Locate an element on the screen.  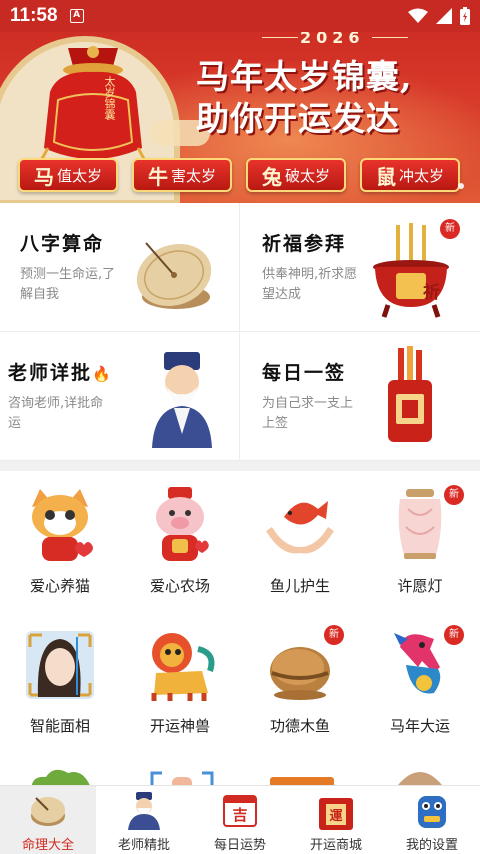
robot-tab-icon is located at coordinates (432, 812).